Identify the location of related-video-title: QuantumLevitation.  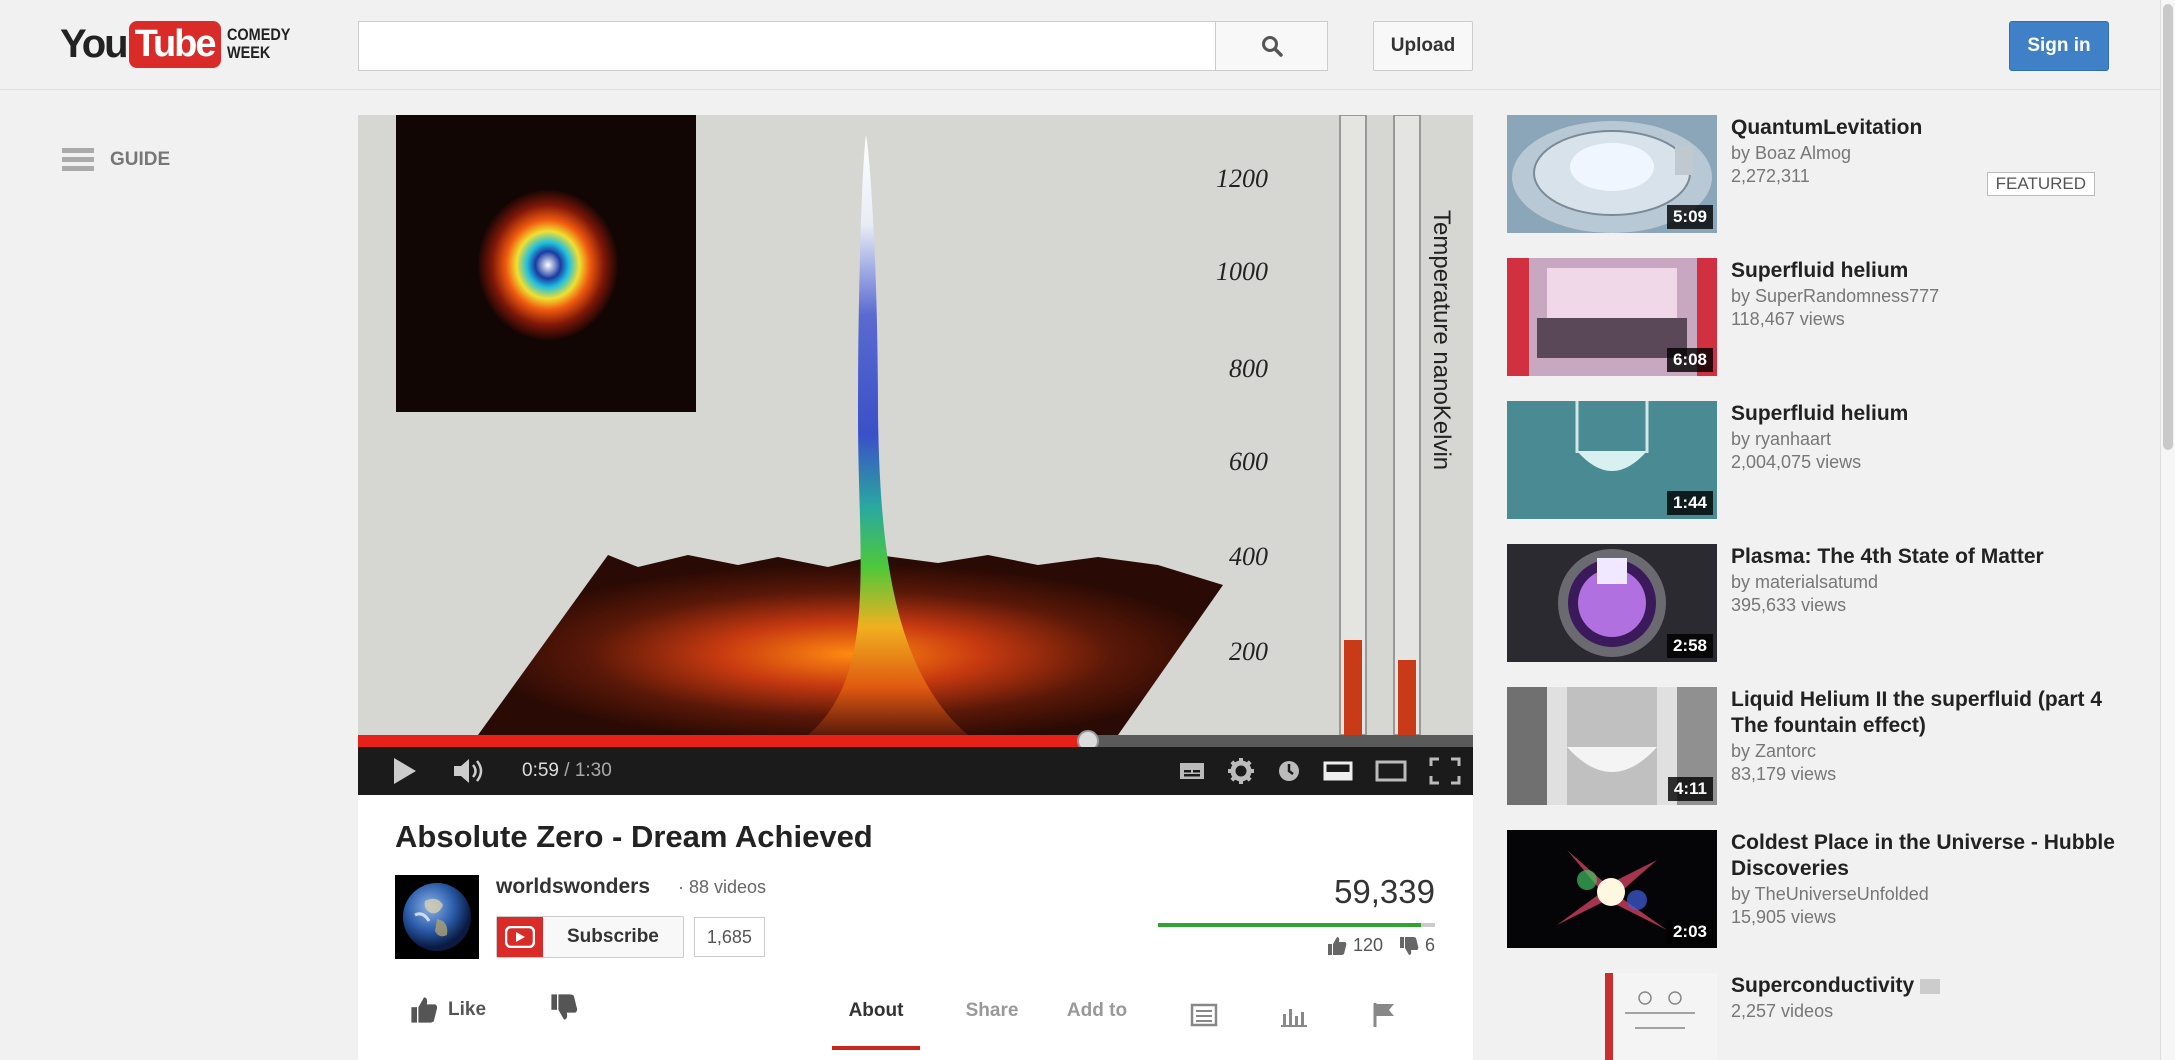
(1924, 128).